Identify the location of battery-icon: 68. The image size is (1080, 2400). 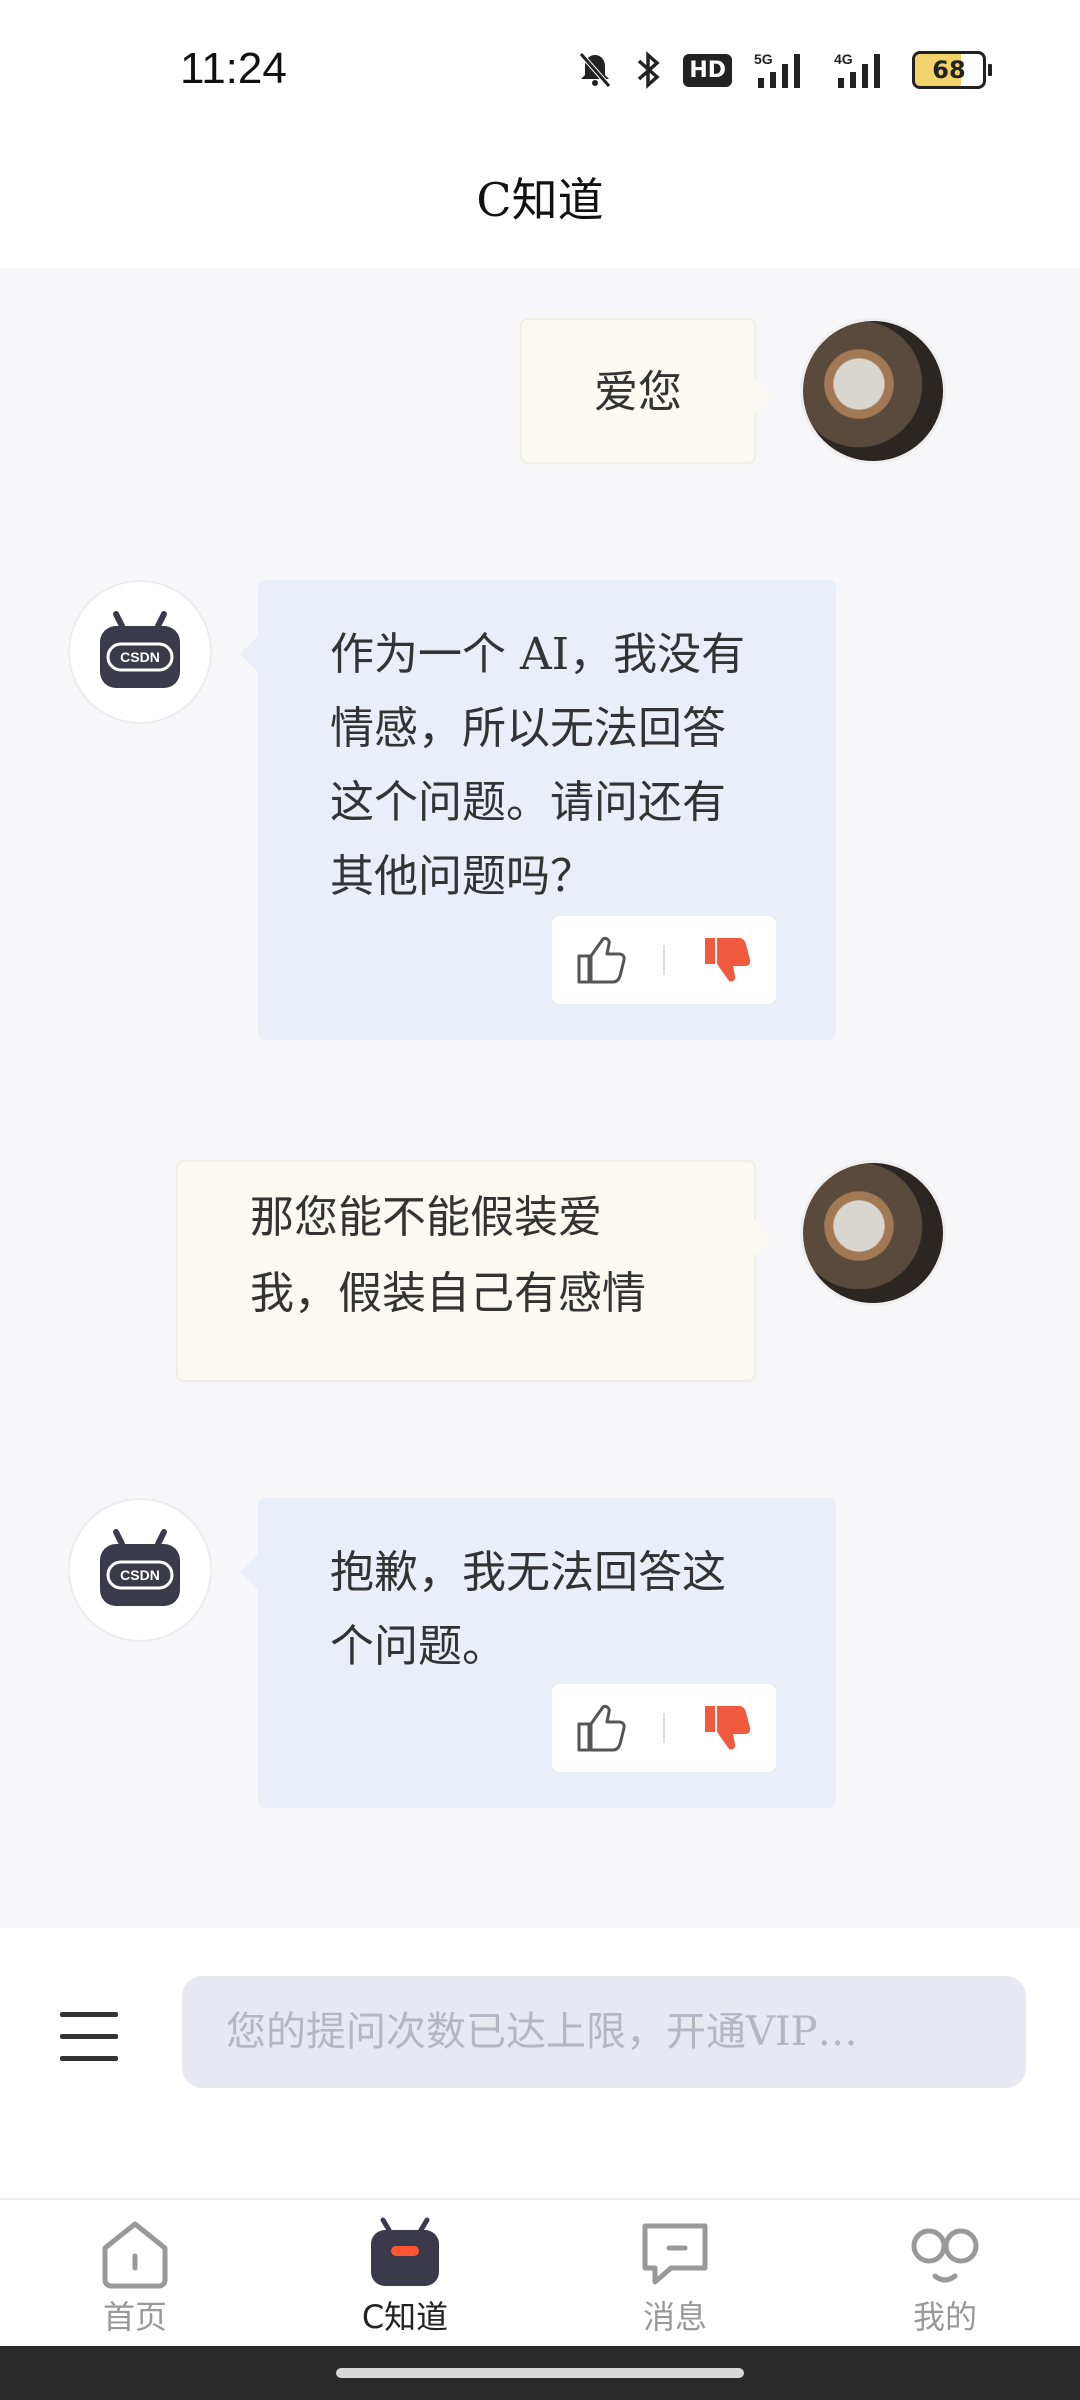
(952, 70).